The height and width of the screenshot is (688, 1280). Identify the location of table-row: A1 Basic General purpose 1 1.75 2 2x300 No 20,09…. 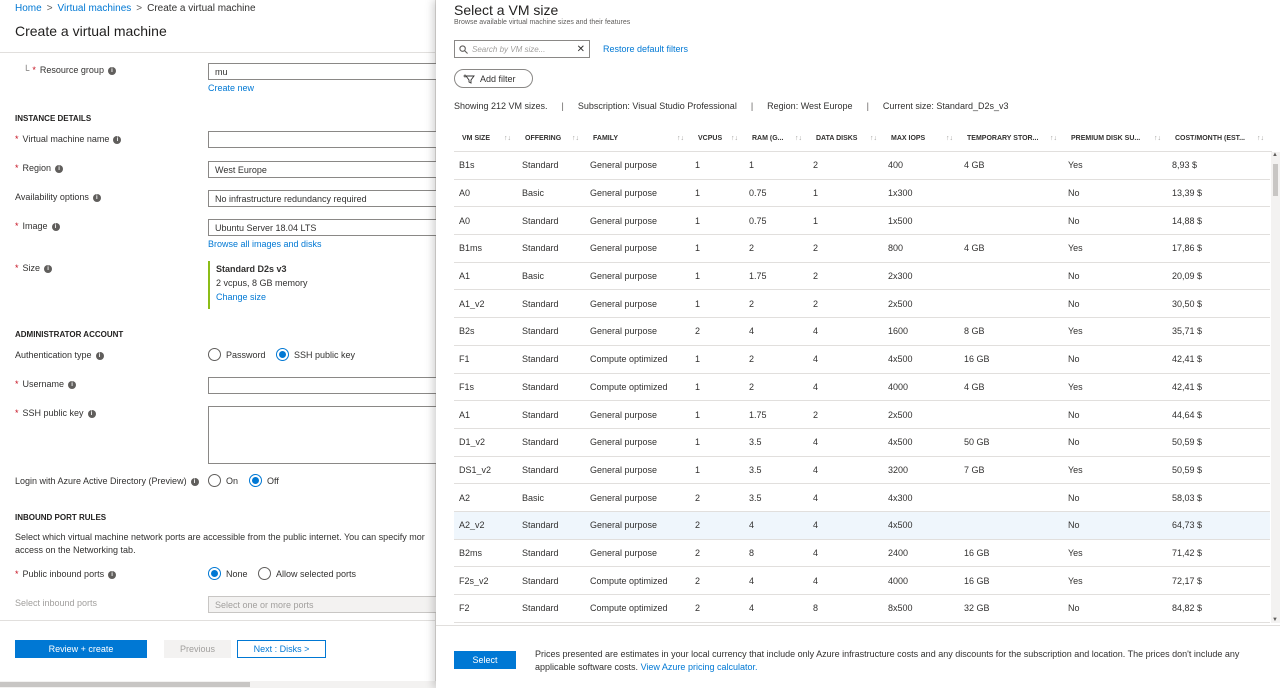
(862, 277).